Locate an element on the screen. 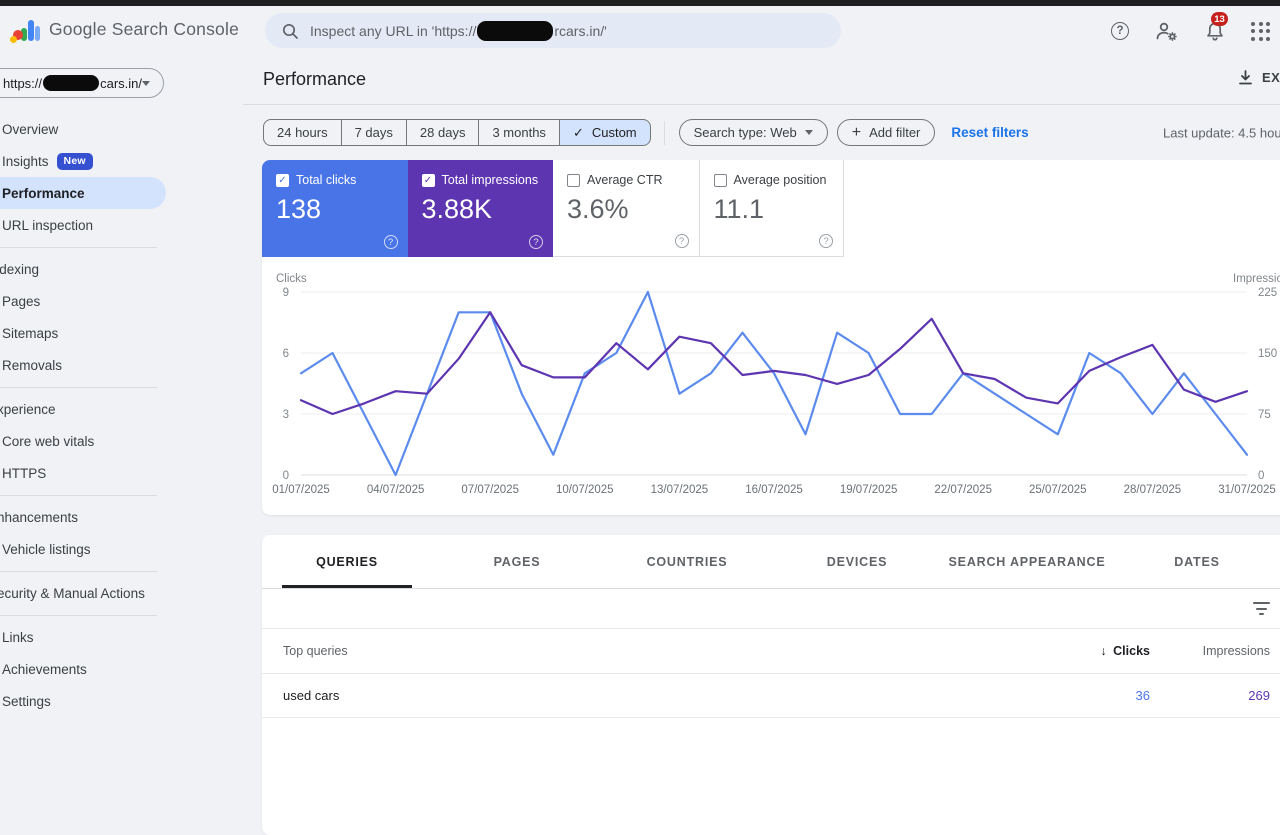  clicks-sort-header: ↓ Clicks is located at coordinates (1090, 651).